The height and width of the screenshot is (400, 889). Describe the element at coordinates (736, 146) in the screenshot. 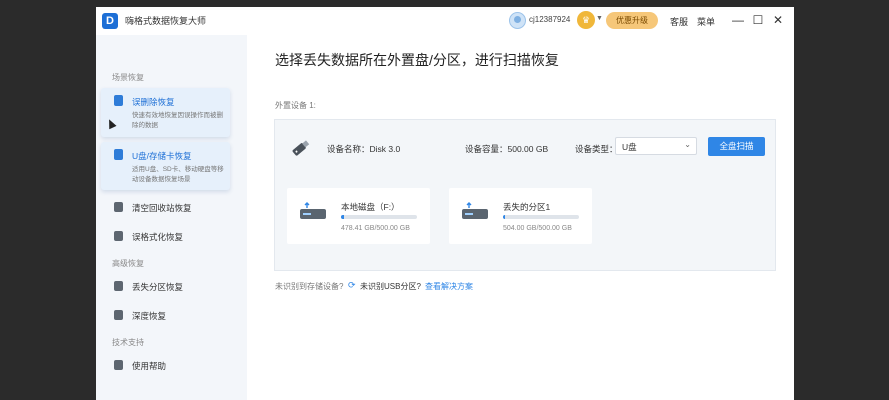

I see `full-scan-button: 全盘扫描` at that location.